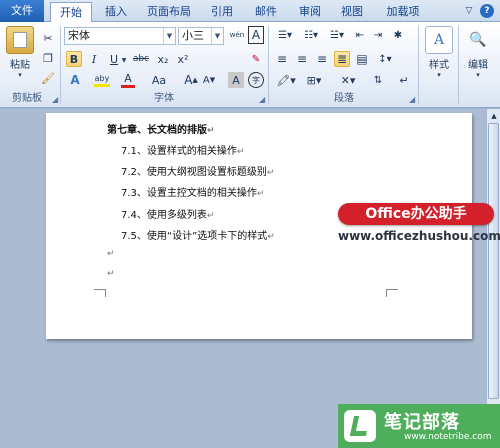  Describe the element at coordinates (282, 59) in the screenshot. I see `align-left-icon: ≡` at that location.